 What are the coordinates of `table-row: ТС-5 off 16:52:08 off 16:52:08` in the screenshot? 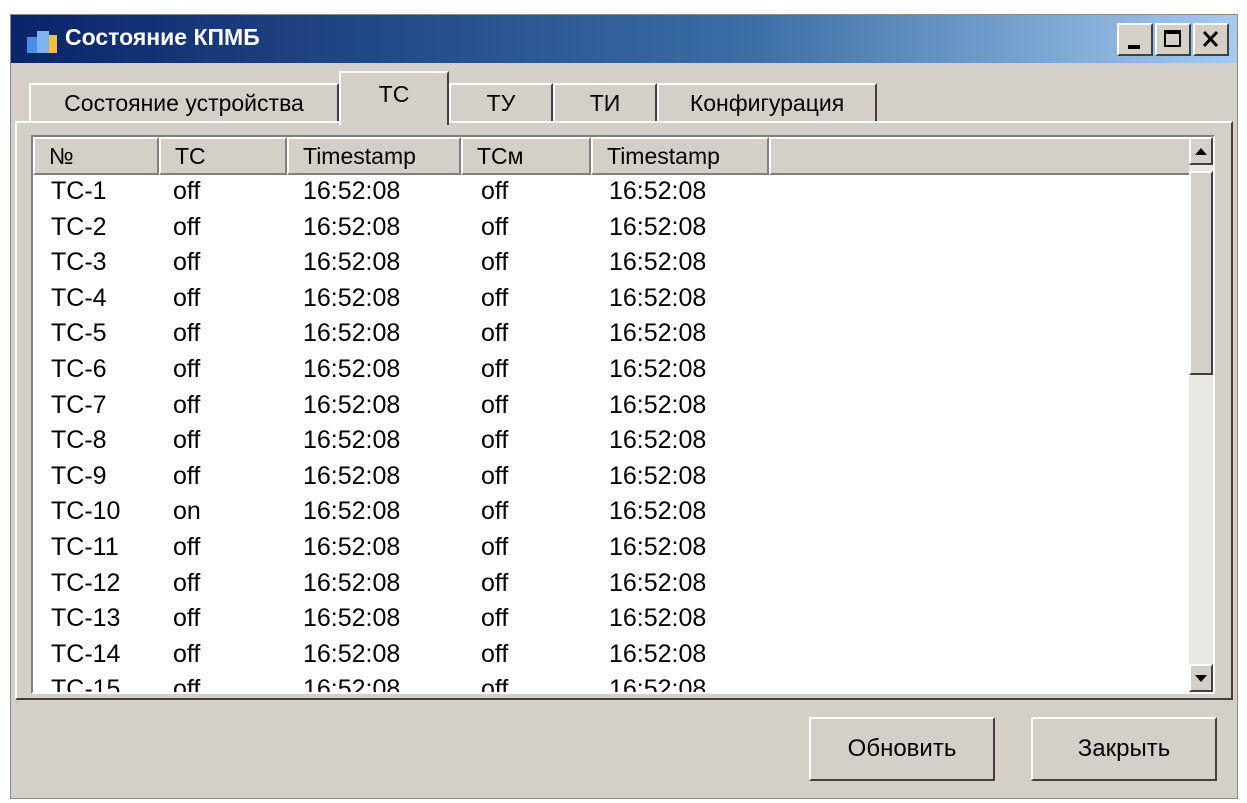 It's located at (613, 335).